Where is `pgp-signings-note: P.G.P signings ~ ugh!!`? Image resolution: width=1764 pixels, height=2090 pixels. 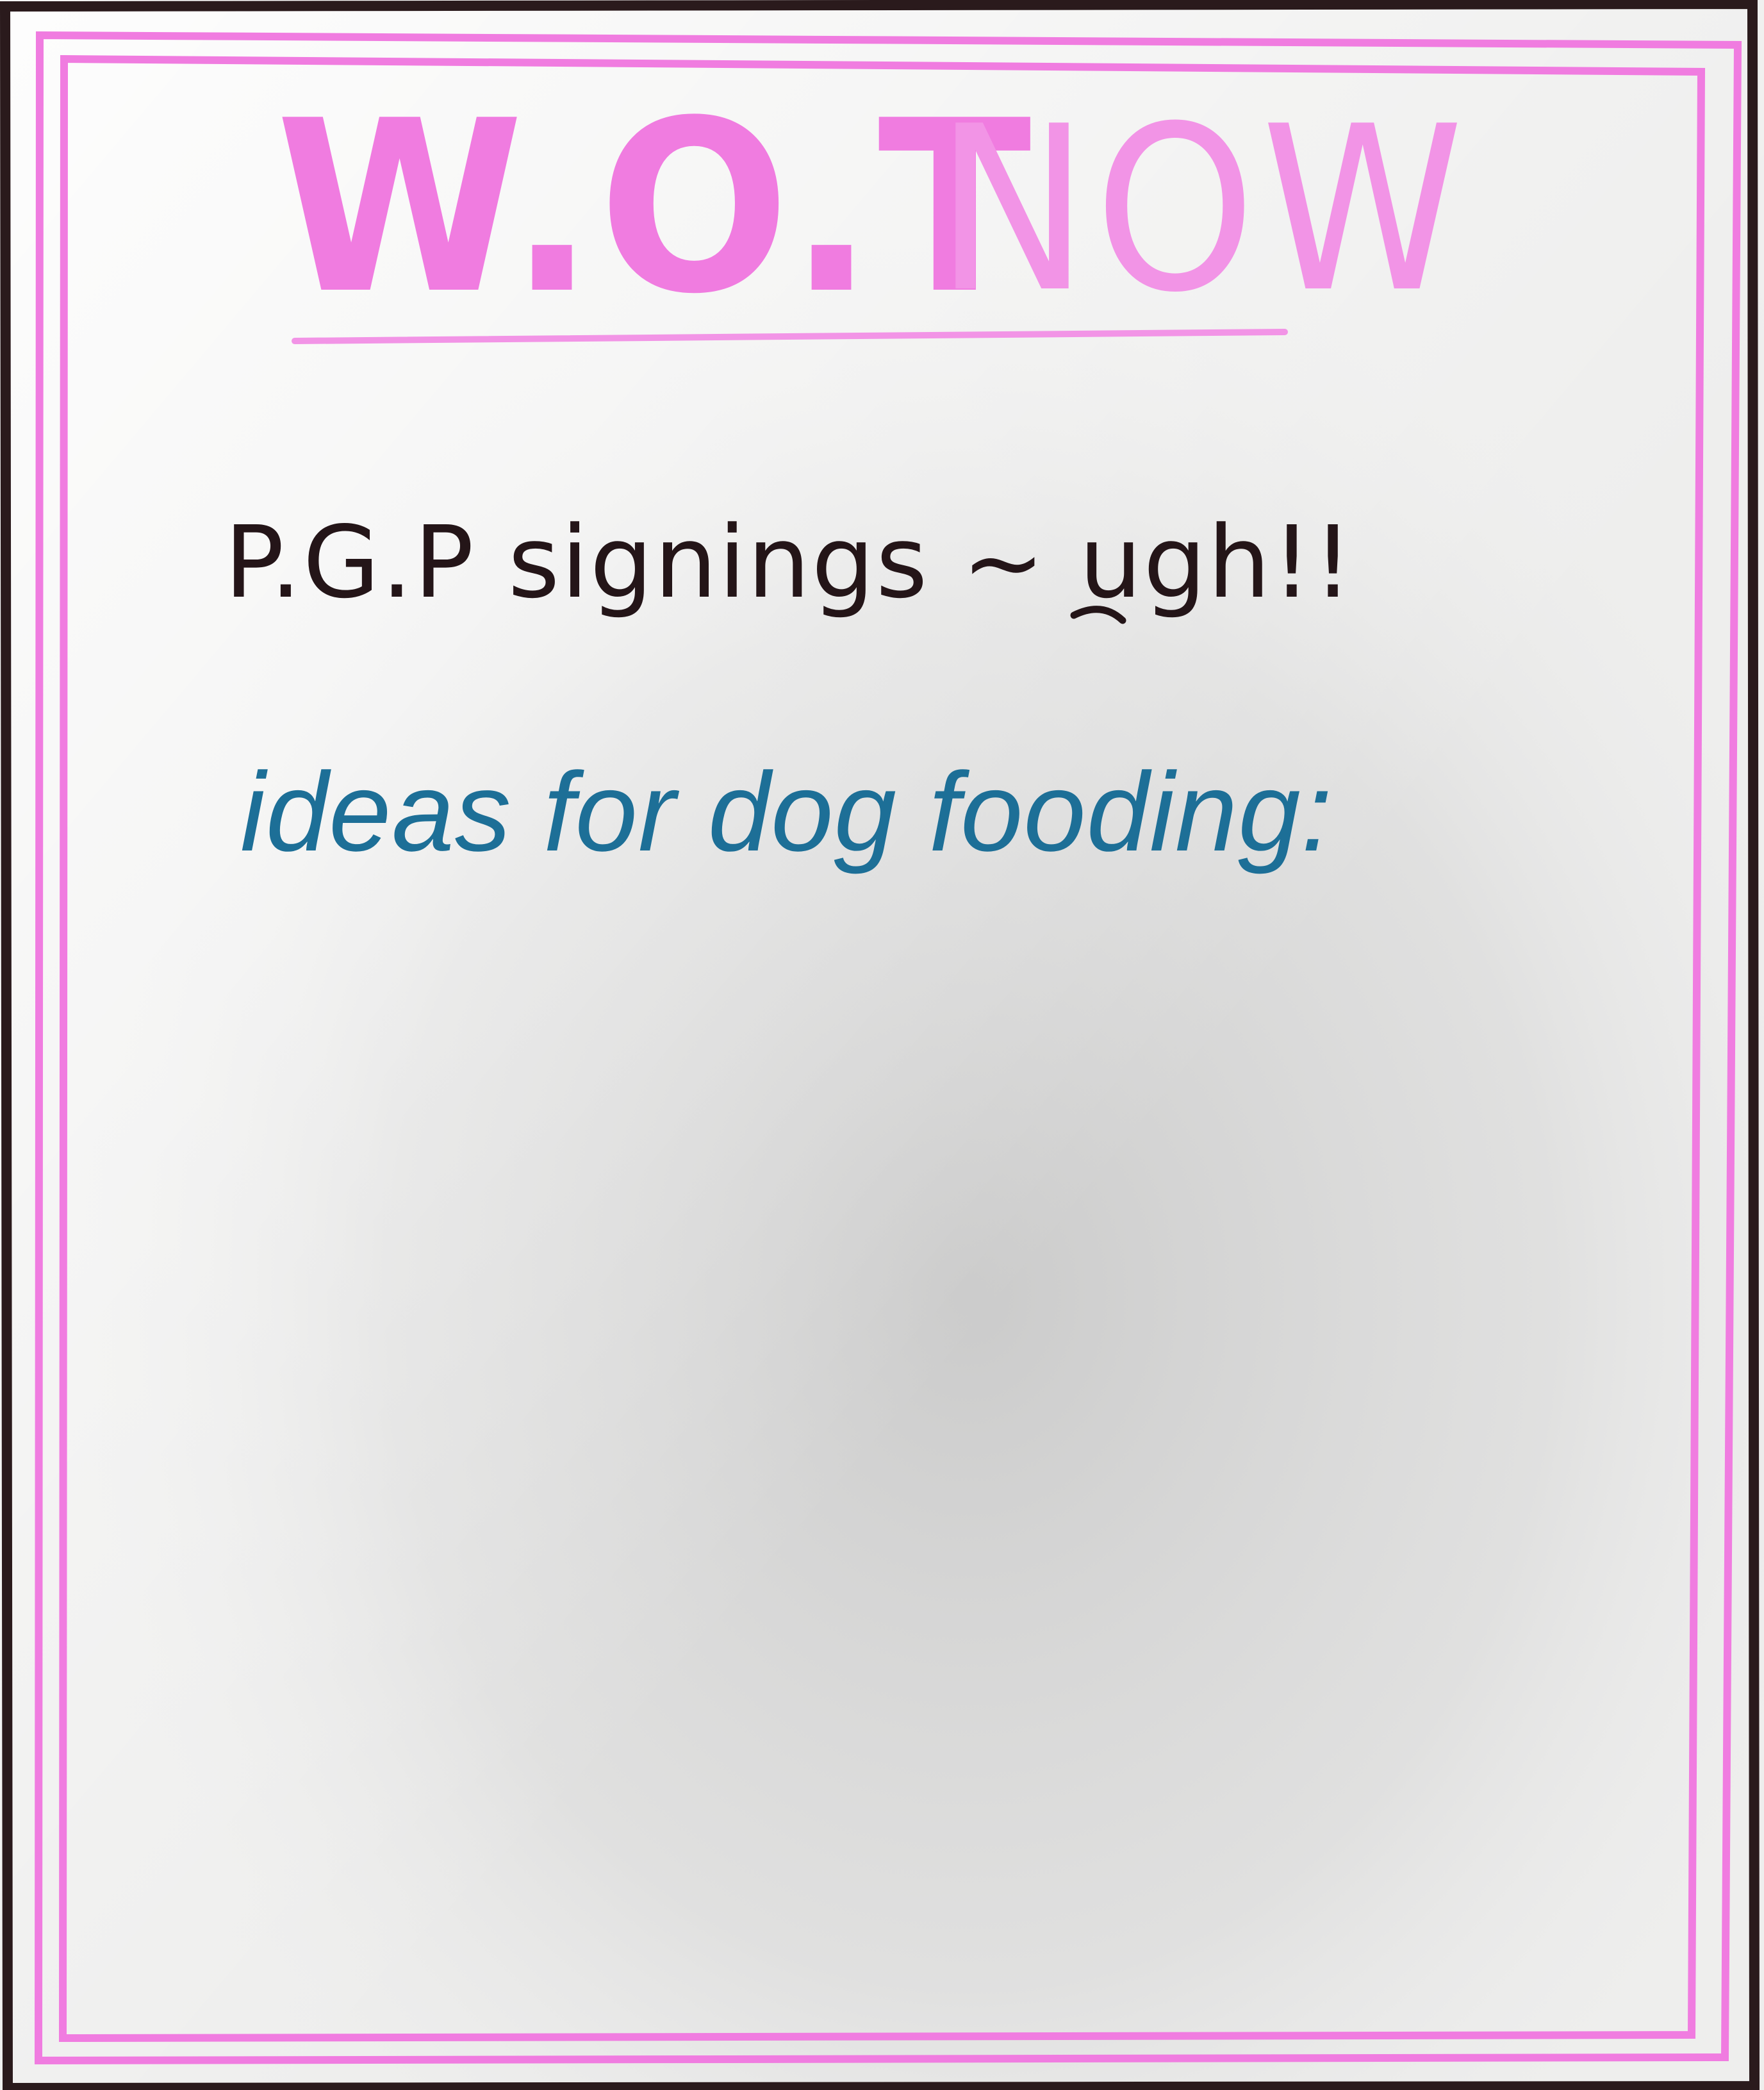
pgp-signings-note: P.G.P signings ~ ugh!! is located at coordinates (790, 562).